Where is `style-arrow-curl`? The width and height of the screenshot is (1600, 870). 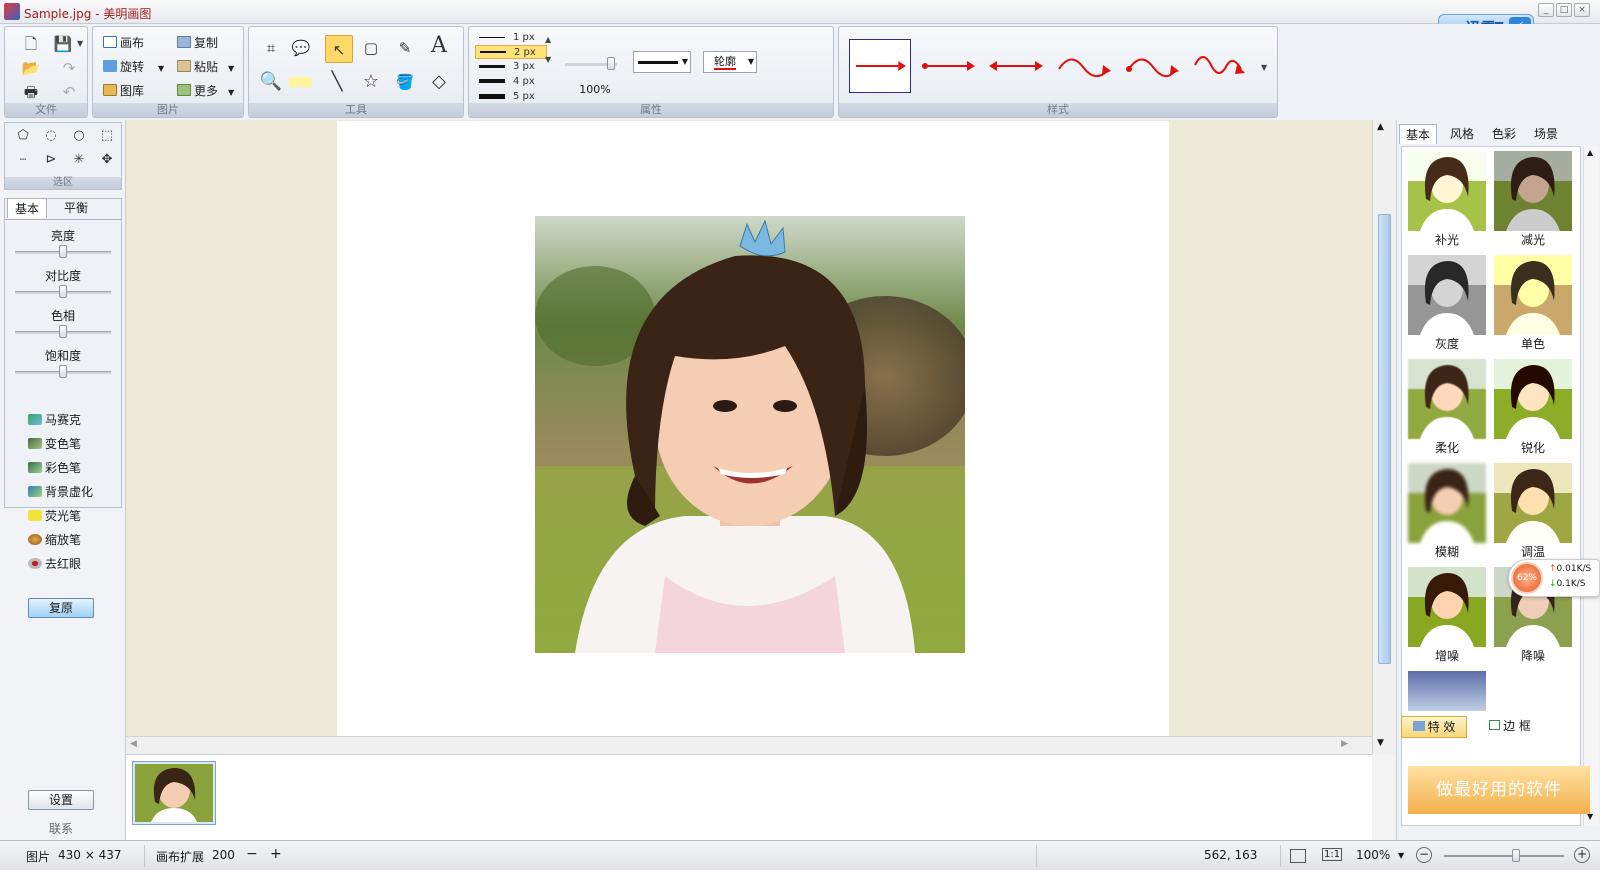 style-arrow-curl is located at coordinates (1220, 66).